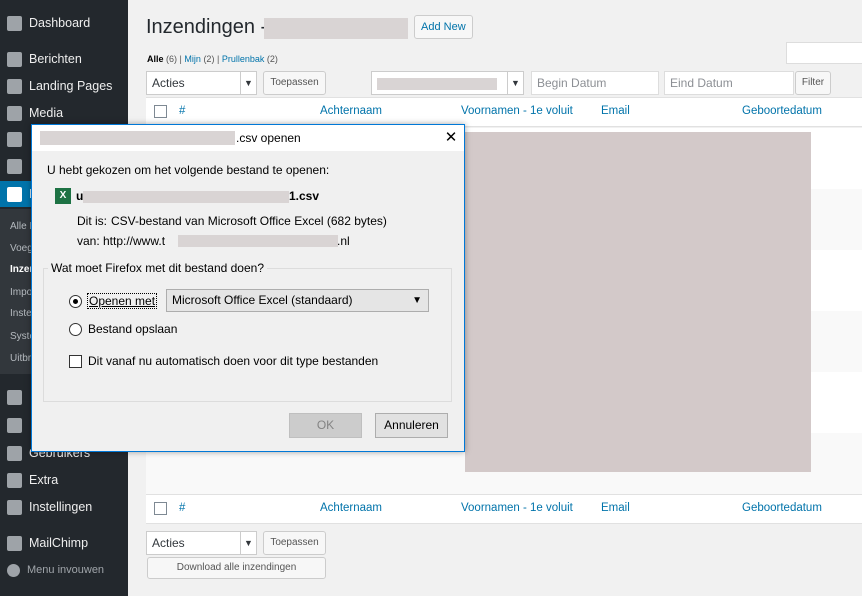  I want to click on appearance-icon, so click(14, 397).